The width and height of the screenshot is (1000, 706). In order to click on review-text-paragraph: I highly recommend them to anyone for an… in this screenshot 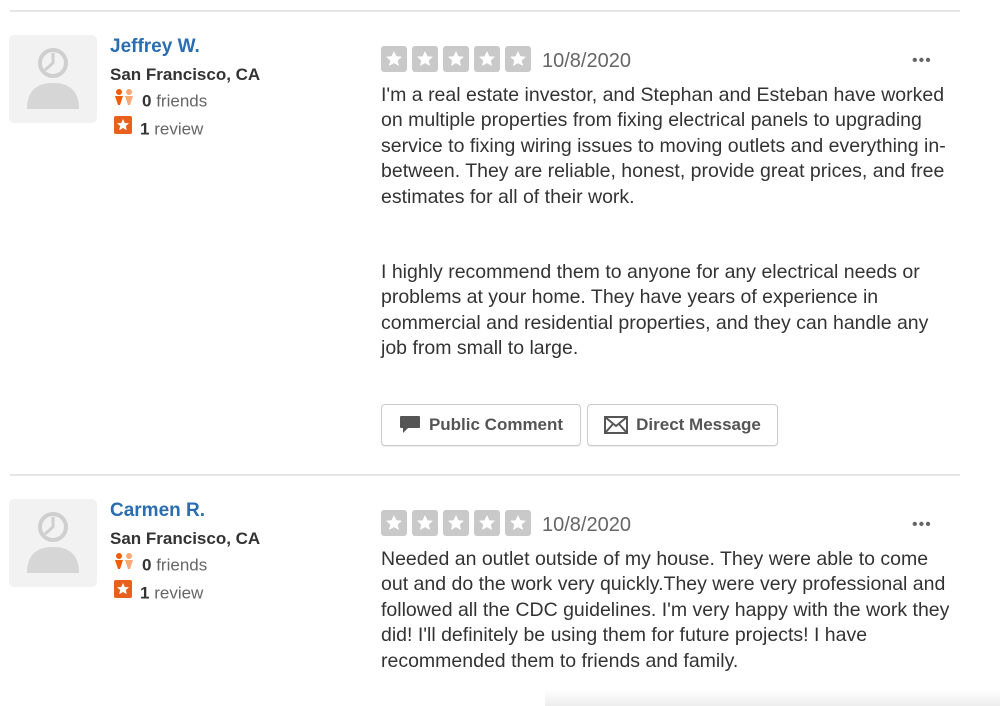, I will do `click(655, 310)`.